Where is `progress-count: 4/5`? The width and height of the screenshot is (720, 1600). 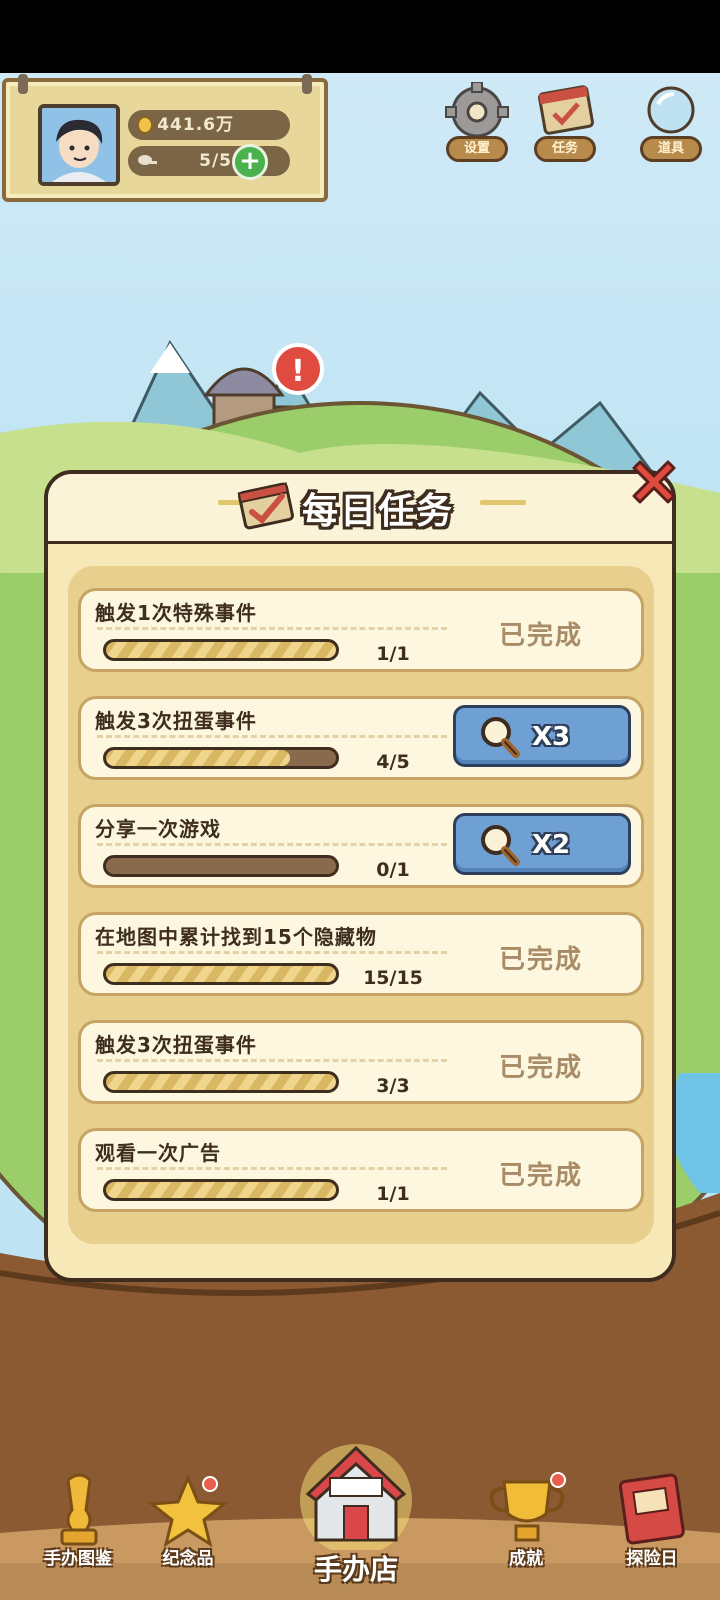
progress-count: 4/5 is located at coordinates (393, 762).